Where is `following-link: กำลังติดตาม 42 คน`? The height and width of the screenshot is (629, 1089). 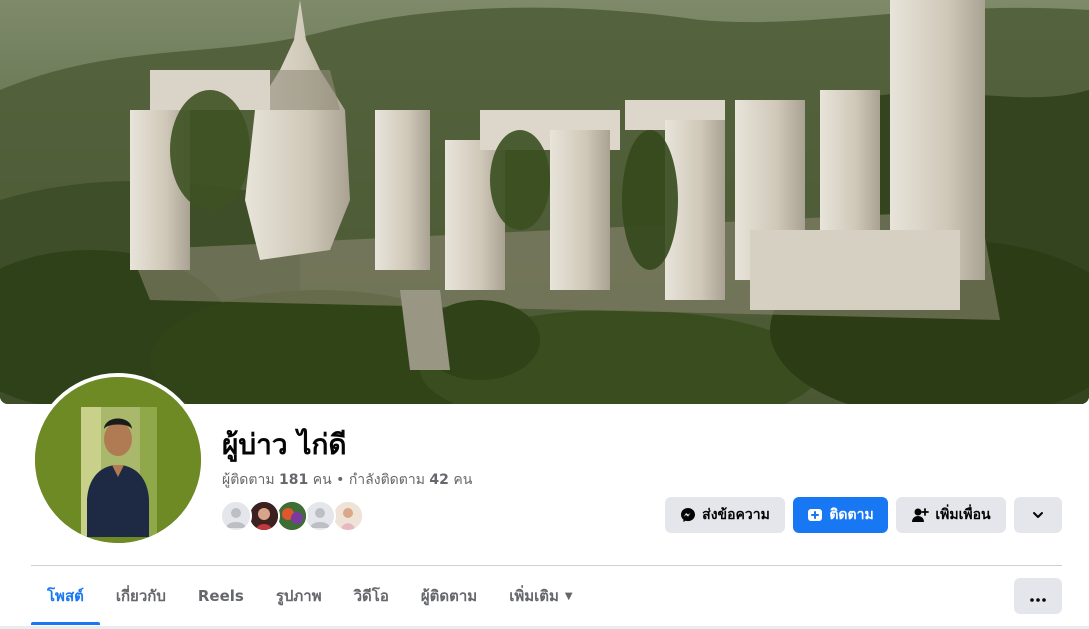 following-link: กำลังติดตาม 42 คน is located at coordinates (410, 480).